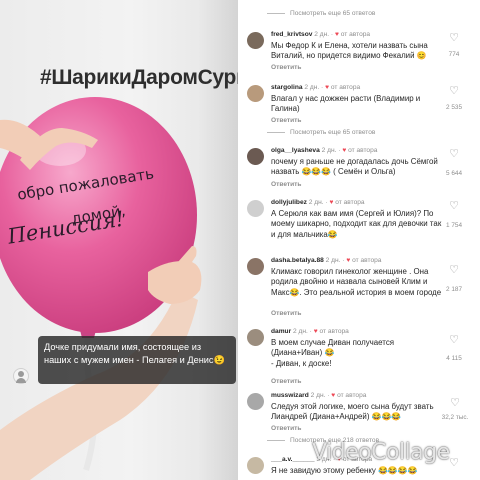  I want to click on comment-meta: dasha.betalya.88 2 дн. · ♥ от автора, so click(326, 260).